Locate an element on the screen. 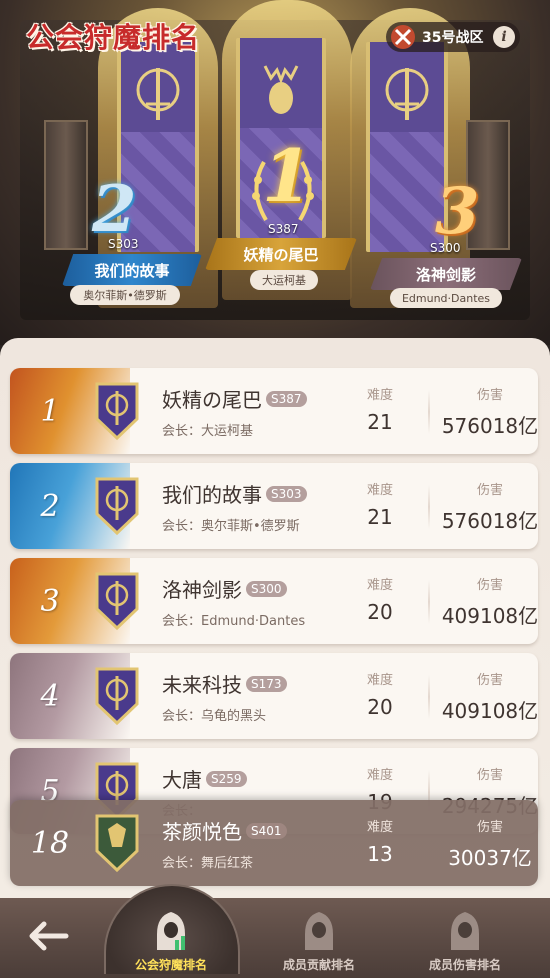 This screenshot has height=978, width=550. stag-emblem-icon is located at coordinates (281, 89).